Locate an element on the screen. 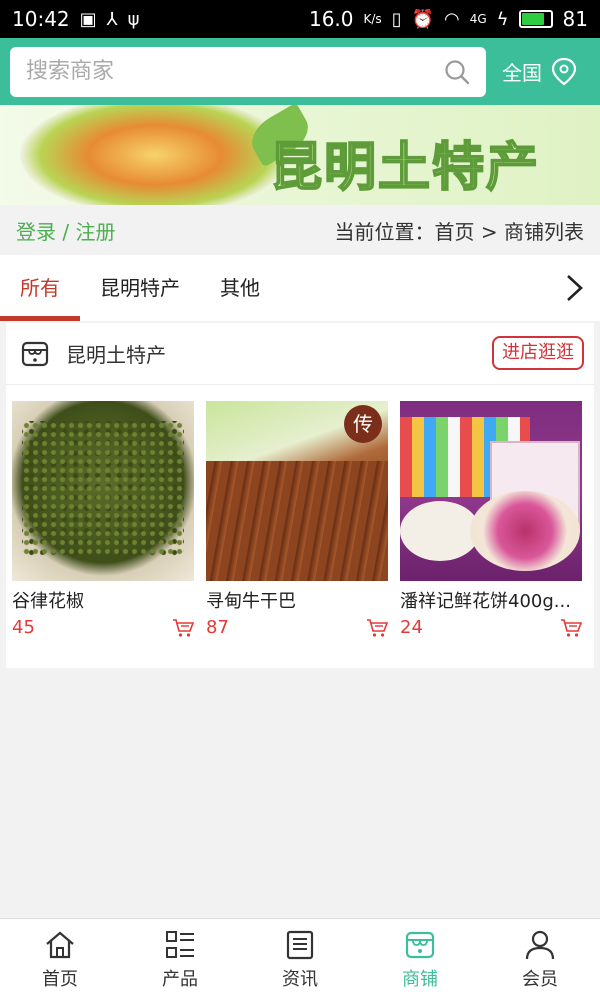  shop-header: 昆明土特产 进店逛逛 is located at coordinates (300, 354).